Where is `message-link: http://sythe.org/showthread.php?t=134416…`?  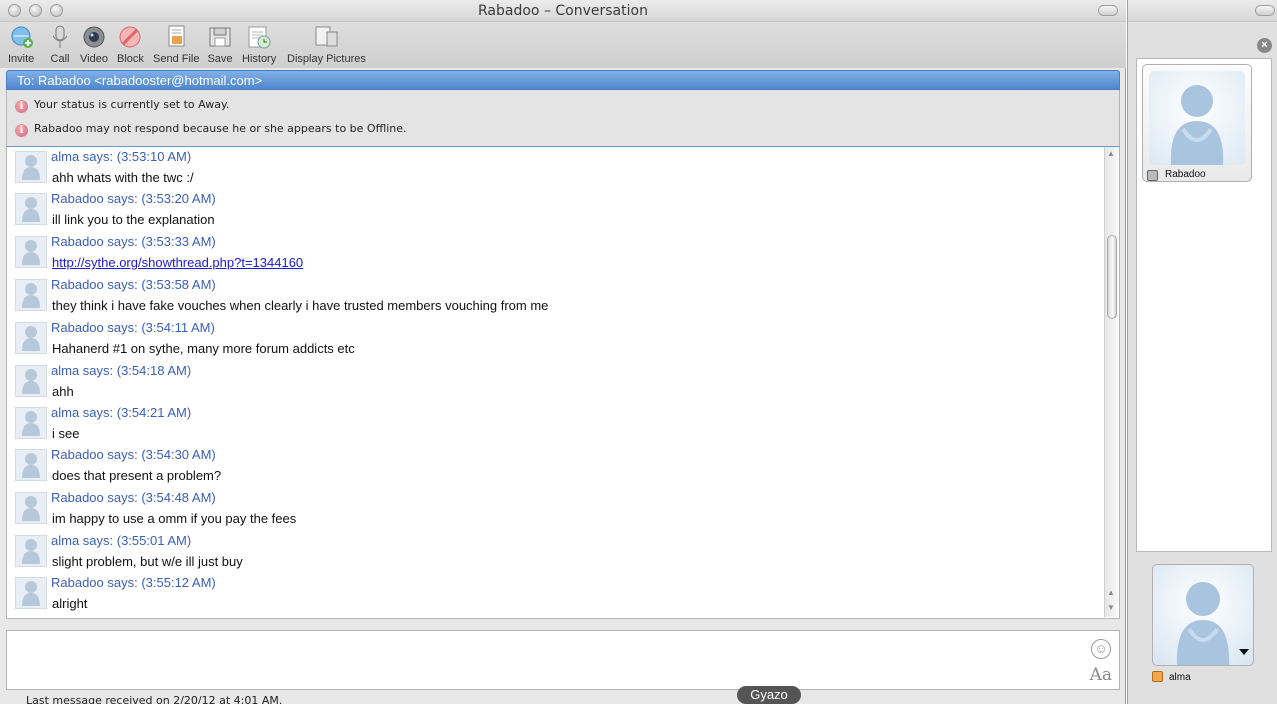
message-link: http://sythe.org/showthread.php?t=134416… is located at coordinates (177, 262).